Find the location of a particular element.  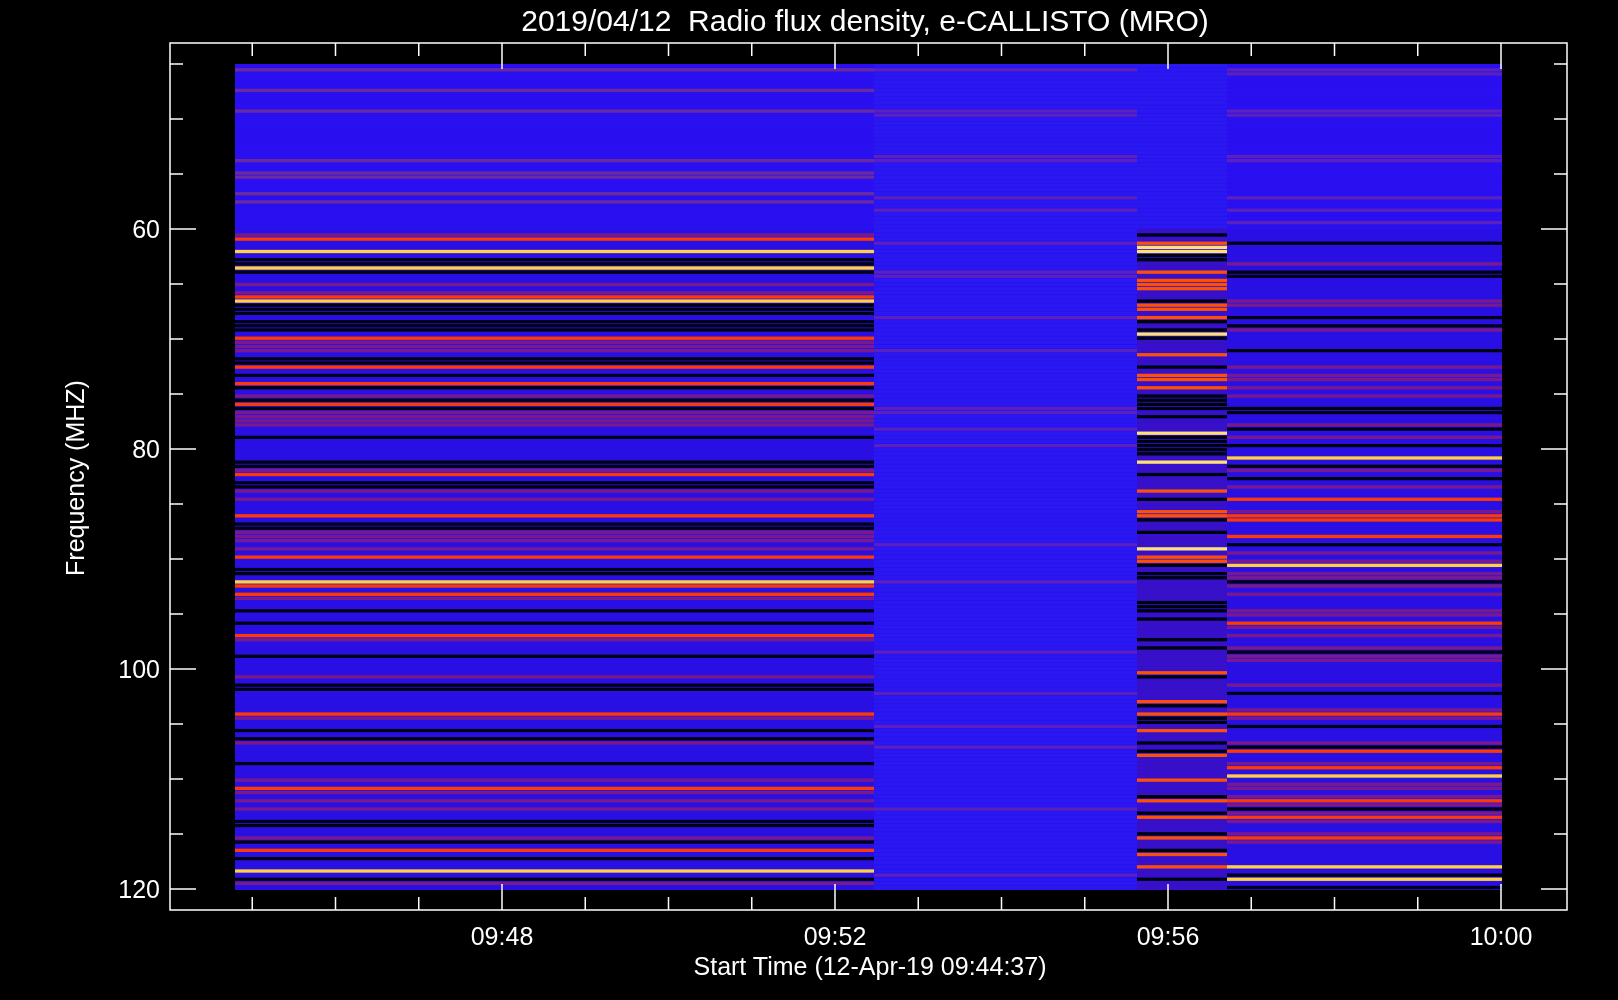

plot-title: 2019/04/12 Radio flux density, e-CALLISTO (MRO) is located at coordinates (865, 20).